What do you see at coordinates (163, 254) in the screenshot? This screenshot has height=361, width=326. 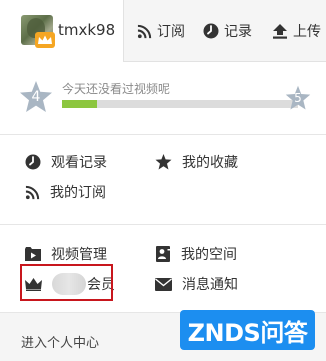 I see `user-card-icon` at bounding box center [163, 254].